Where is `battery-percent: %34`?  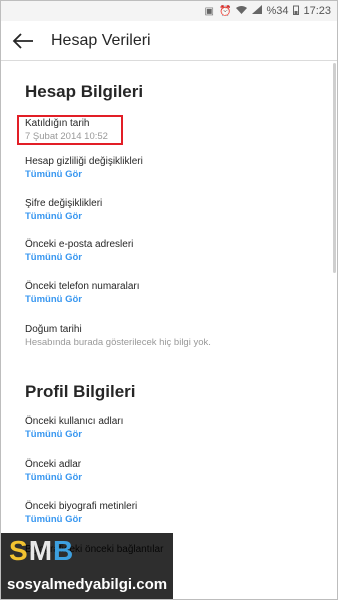 battery-percent: %34 is located at coordinates (277, 11).